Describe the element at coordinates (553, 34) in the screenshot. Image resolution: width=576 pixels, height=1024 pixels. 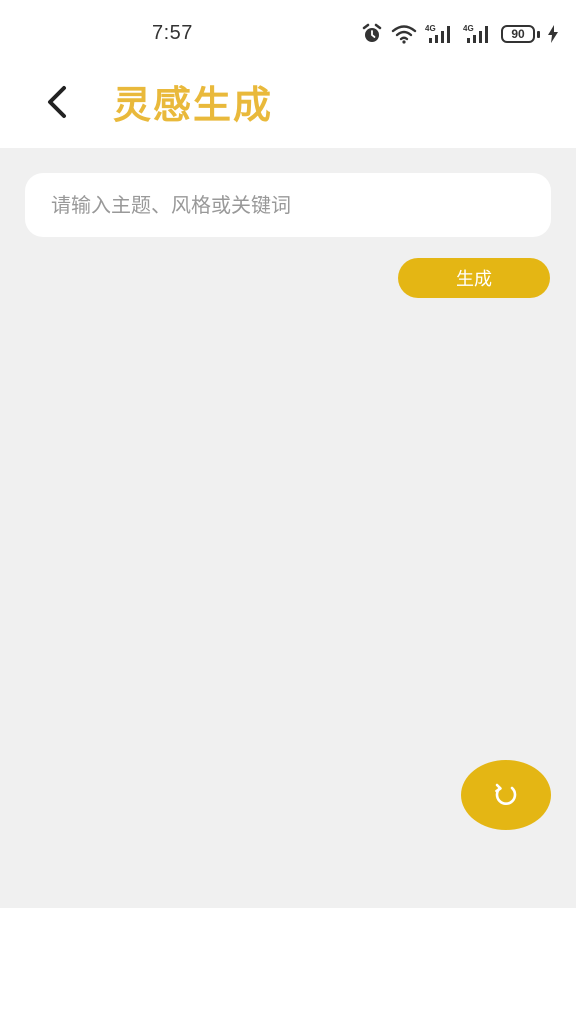
I see `charging-icon` at that location.